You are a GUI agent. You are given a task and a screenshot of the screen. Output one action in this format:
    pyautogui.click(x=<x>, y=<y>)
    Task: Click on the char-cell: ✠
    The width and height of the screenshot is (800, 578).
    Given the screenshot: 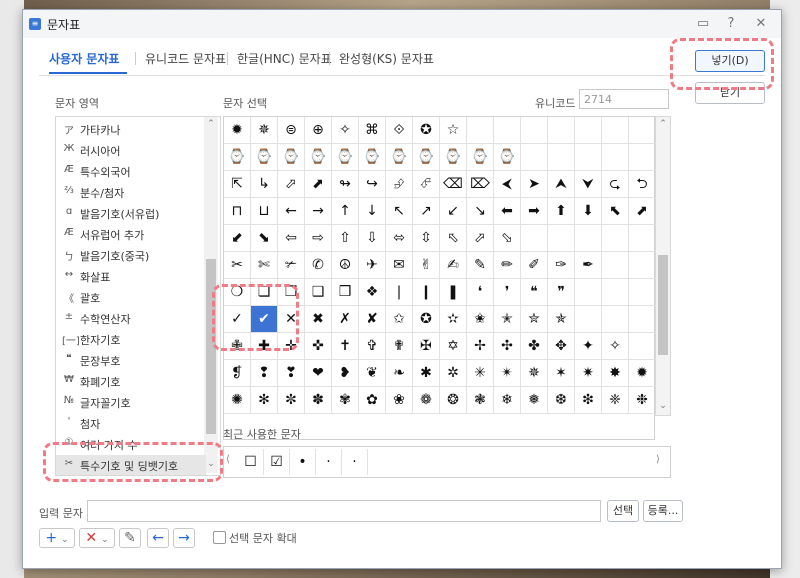 What is the action you would take?
    pyautogui.click(x=426, y=346)
    